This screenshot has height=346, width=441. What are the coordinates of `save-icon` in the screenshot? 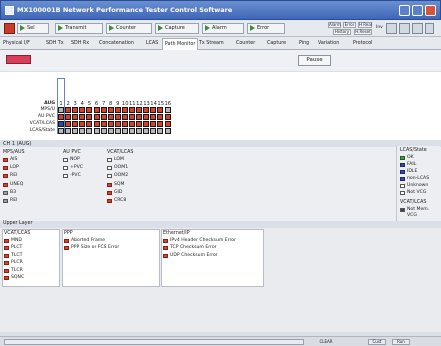 It's located at (404, 28).